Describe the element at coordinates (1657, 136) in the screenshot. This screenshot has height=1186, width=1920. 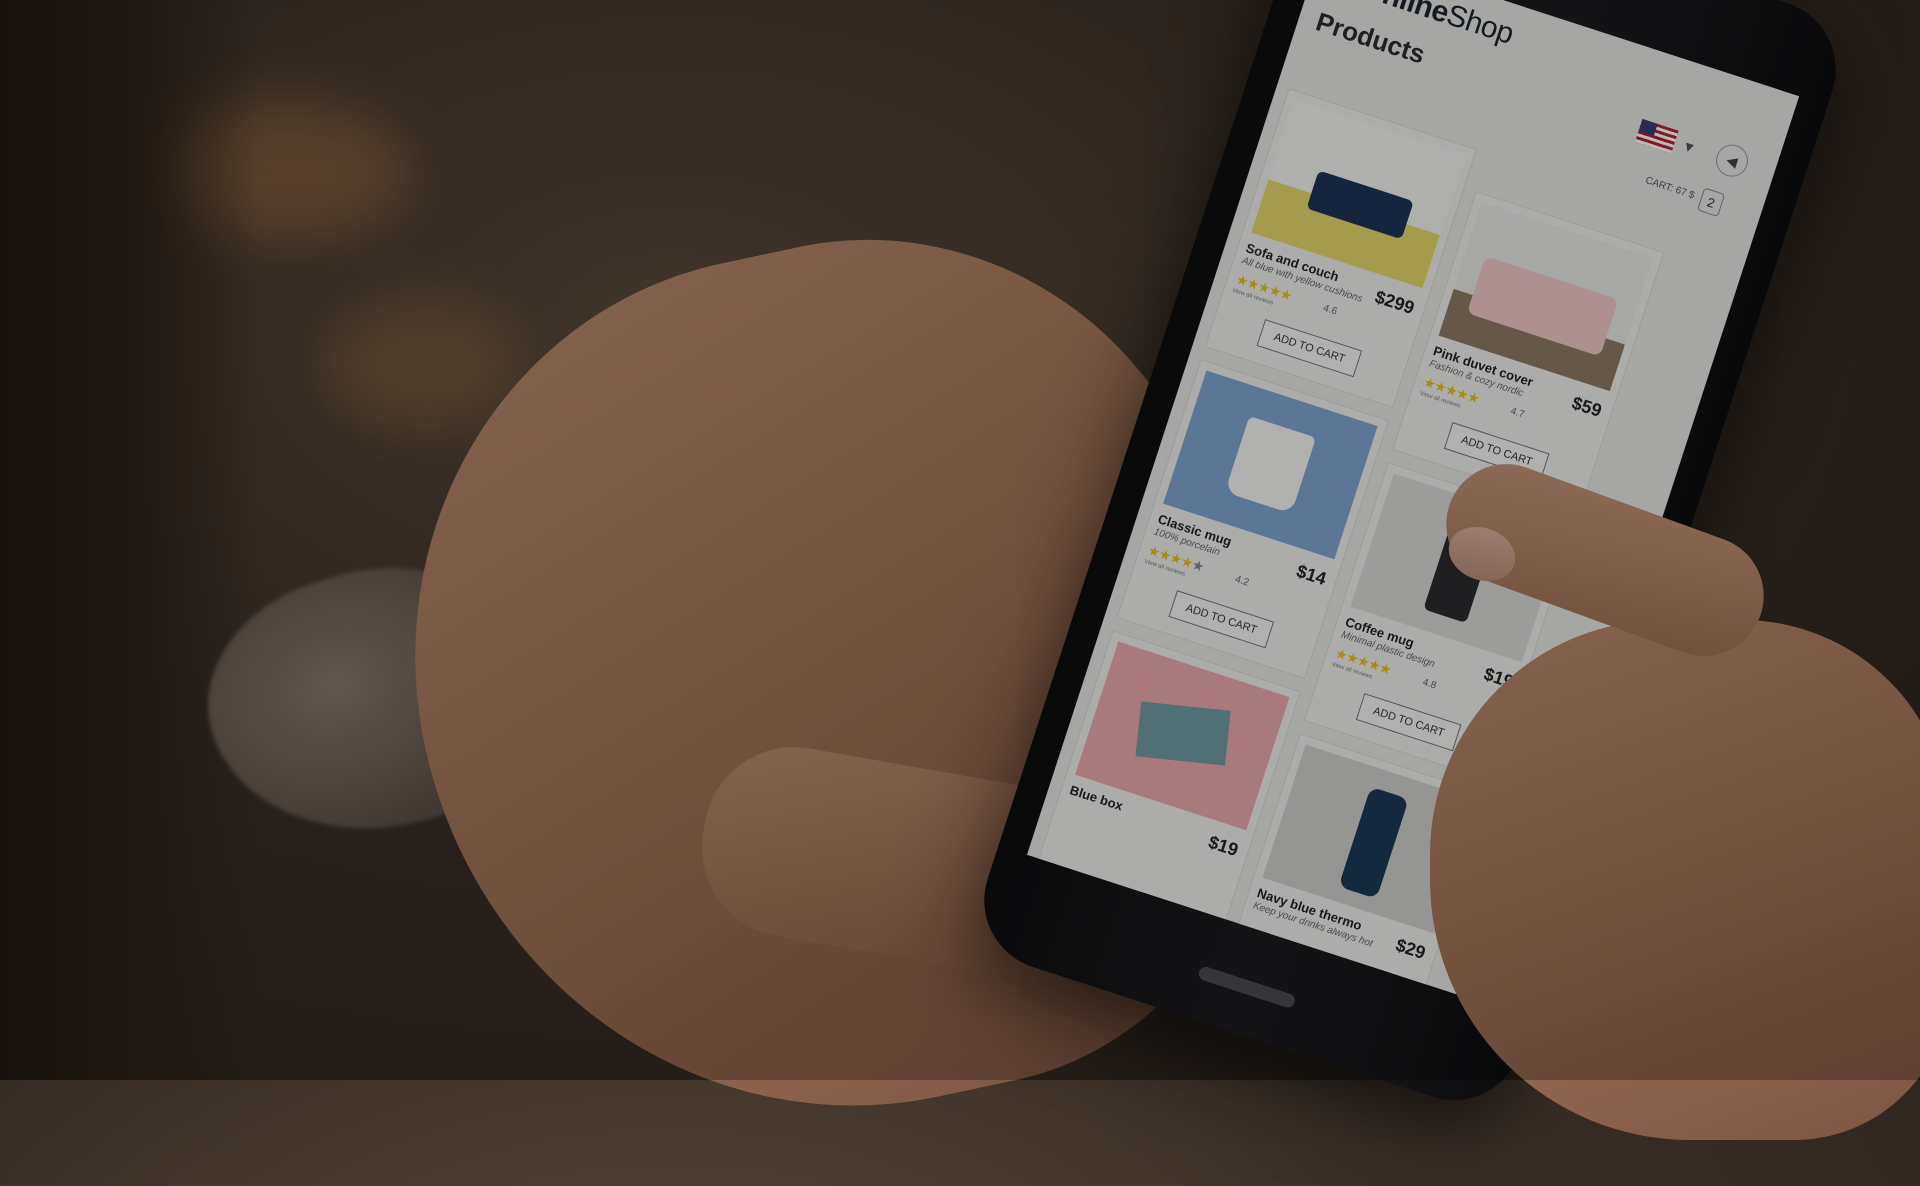
I see `us-flag-icon` at that location.